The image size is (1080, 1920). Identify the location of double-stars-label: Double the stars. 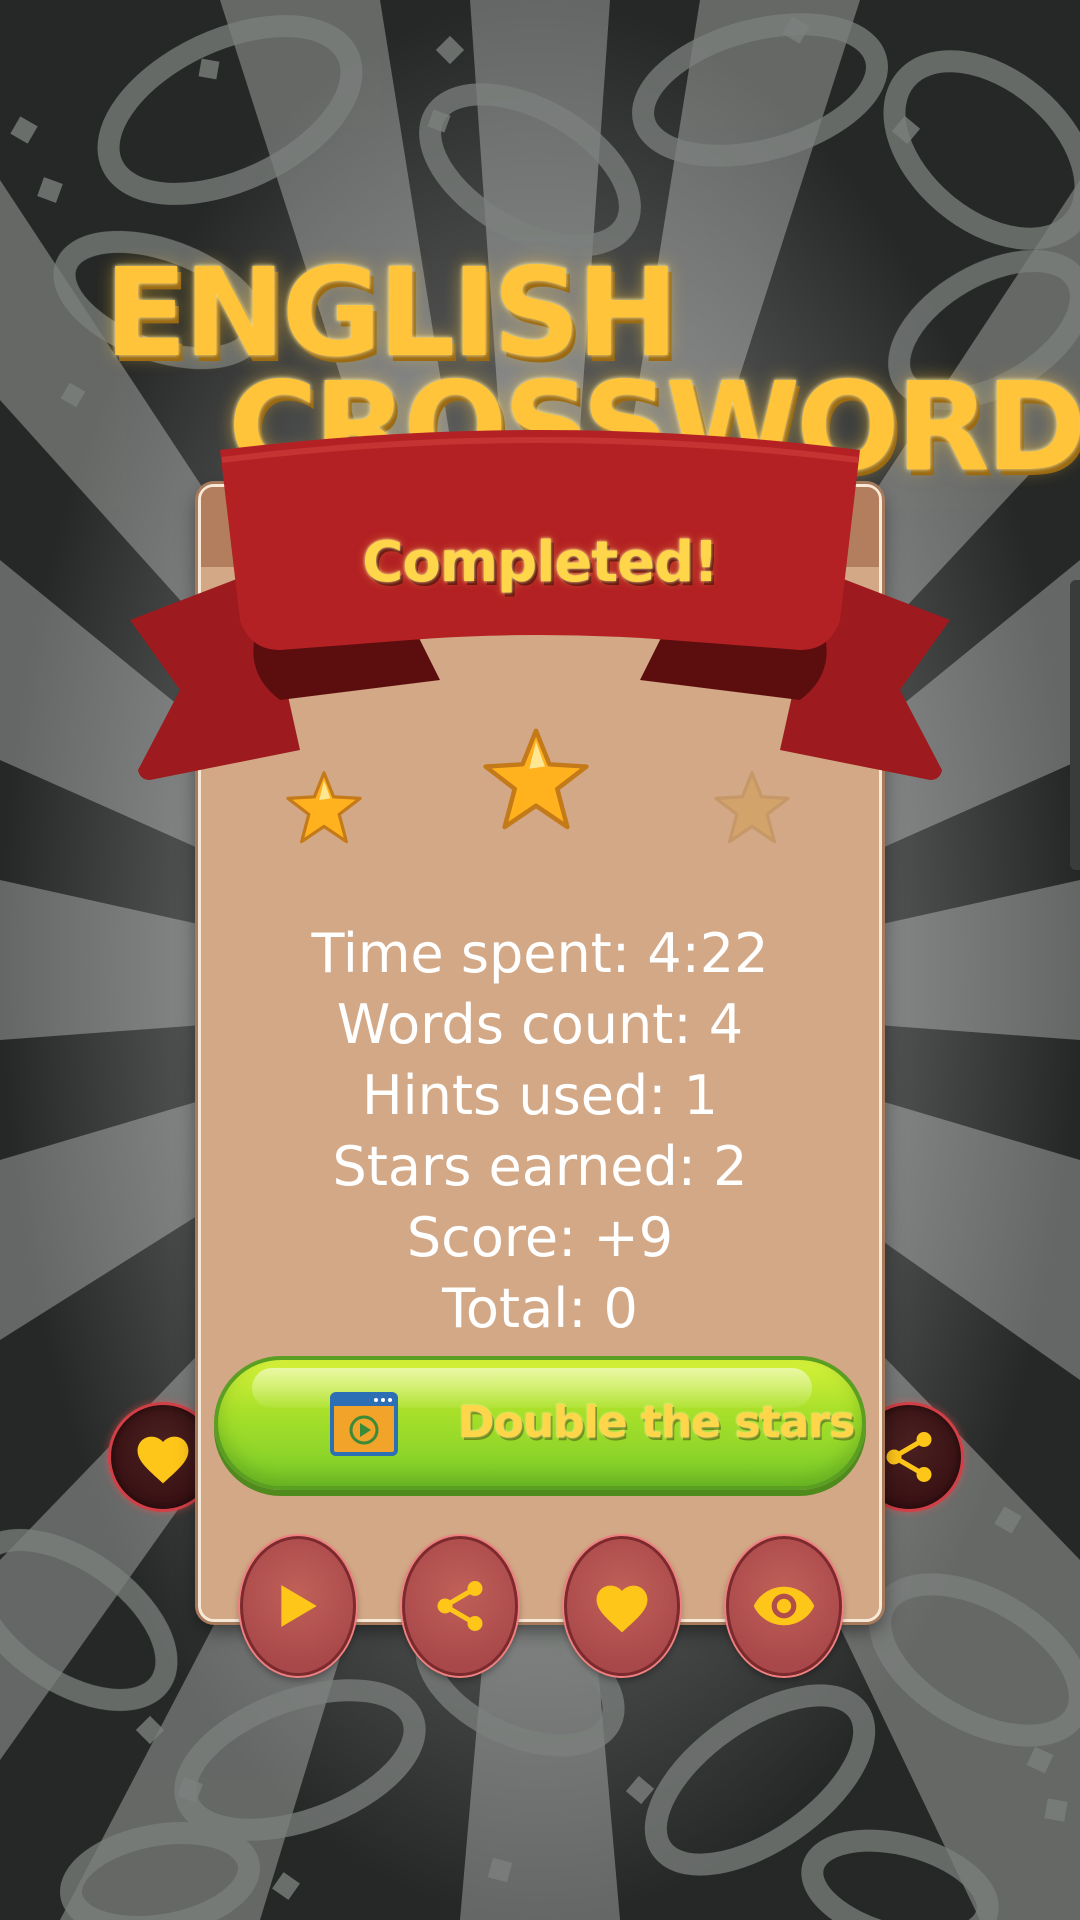
(656, 1422).